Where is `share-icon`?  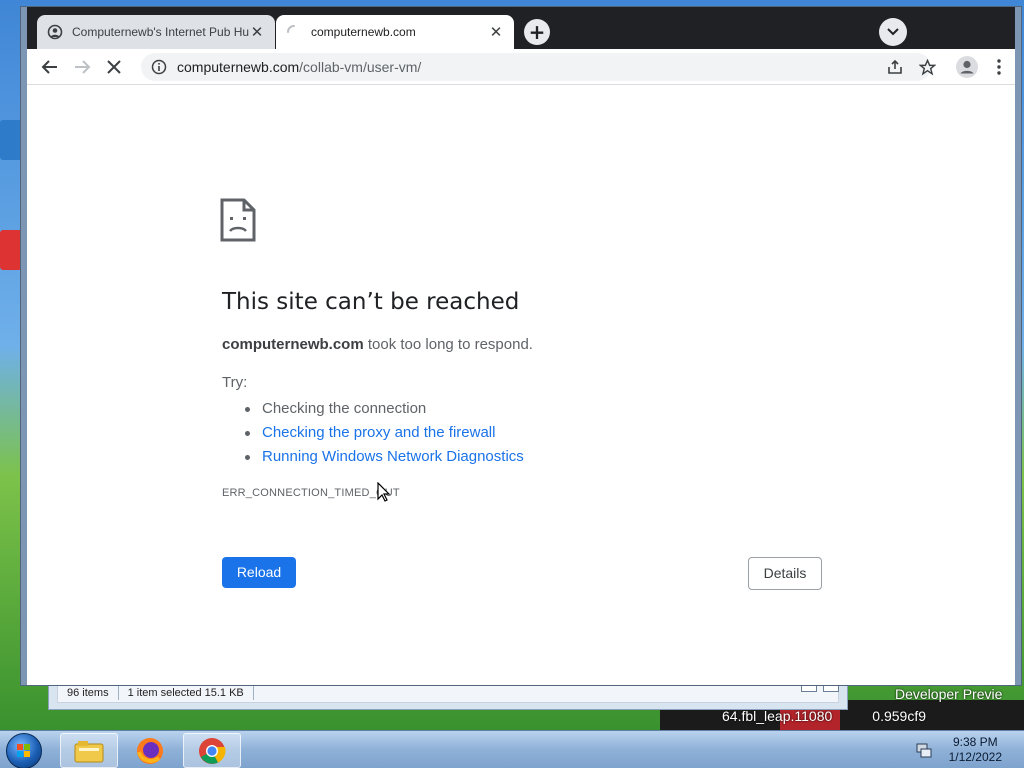
share-icon is located at coordinates (895, 66).